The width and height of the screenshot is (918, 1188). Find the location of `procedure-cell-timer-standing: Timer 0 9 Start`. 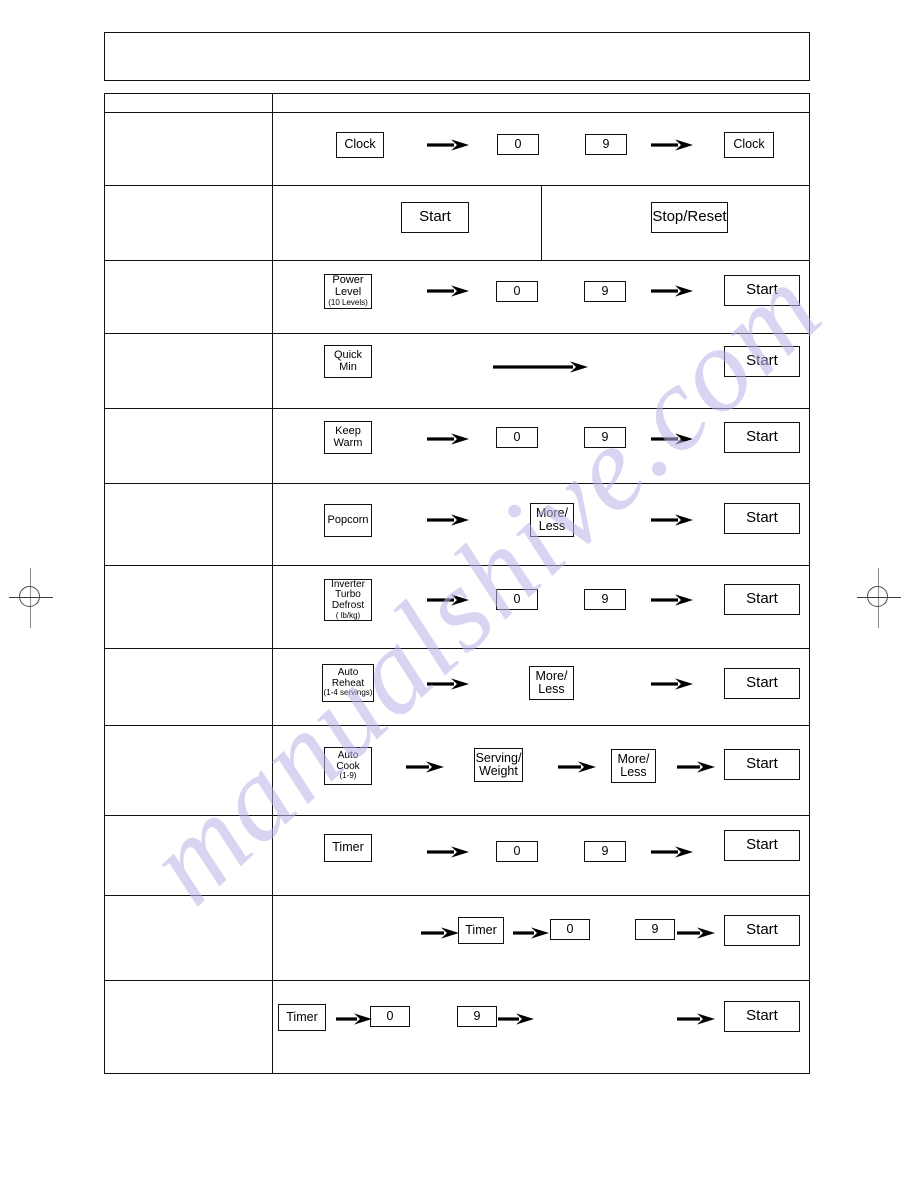

procedure-cell-timer-standing: Timer 0 9 Start is located at coordinates (541, 938).